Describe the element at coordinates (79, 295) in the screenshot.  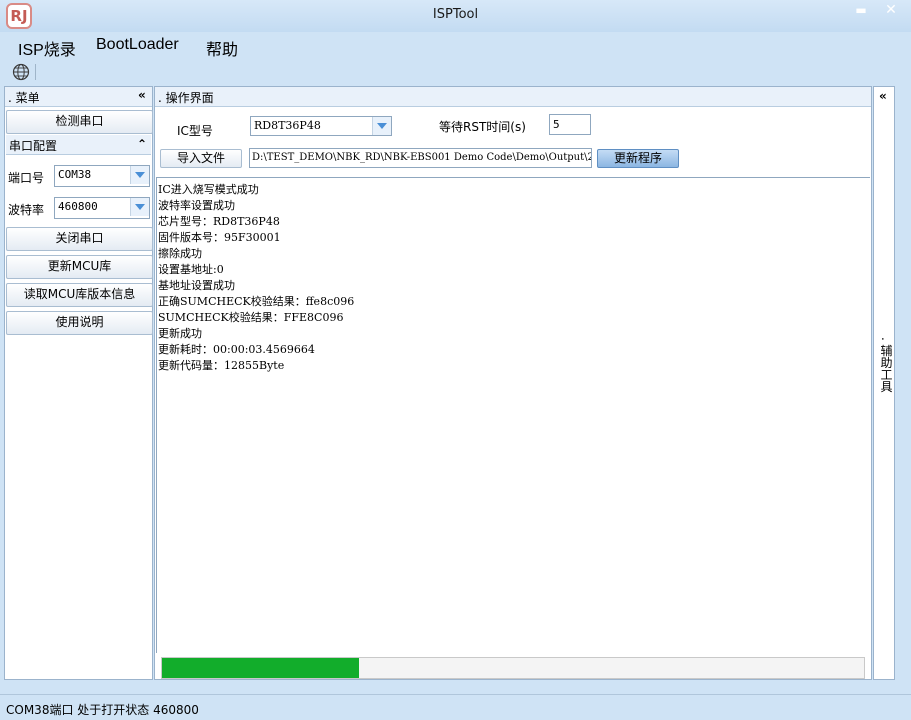
I see `read-mcu-lib-version-button: 读取MCU库版本信息` at that location.